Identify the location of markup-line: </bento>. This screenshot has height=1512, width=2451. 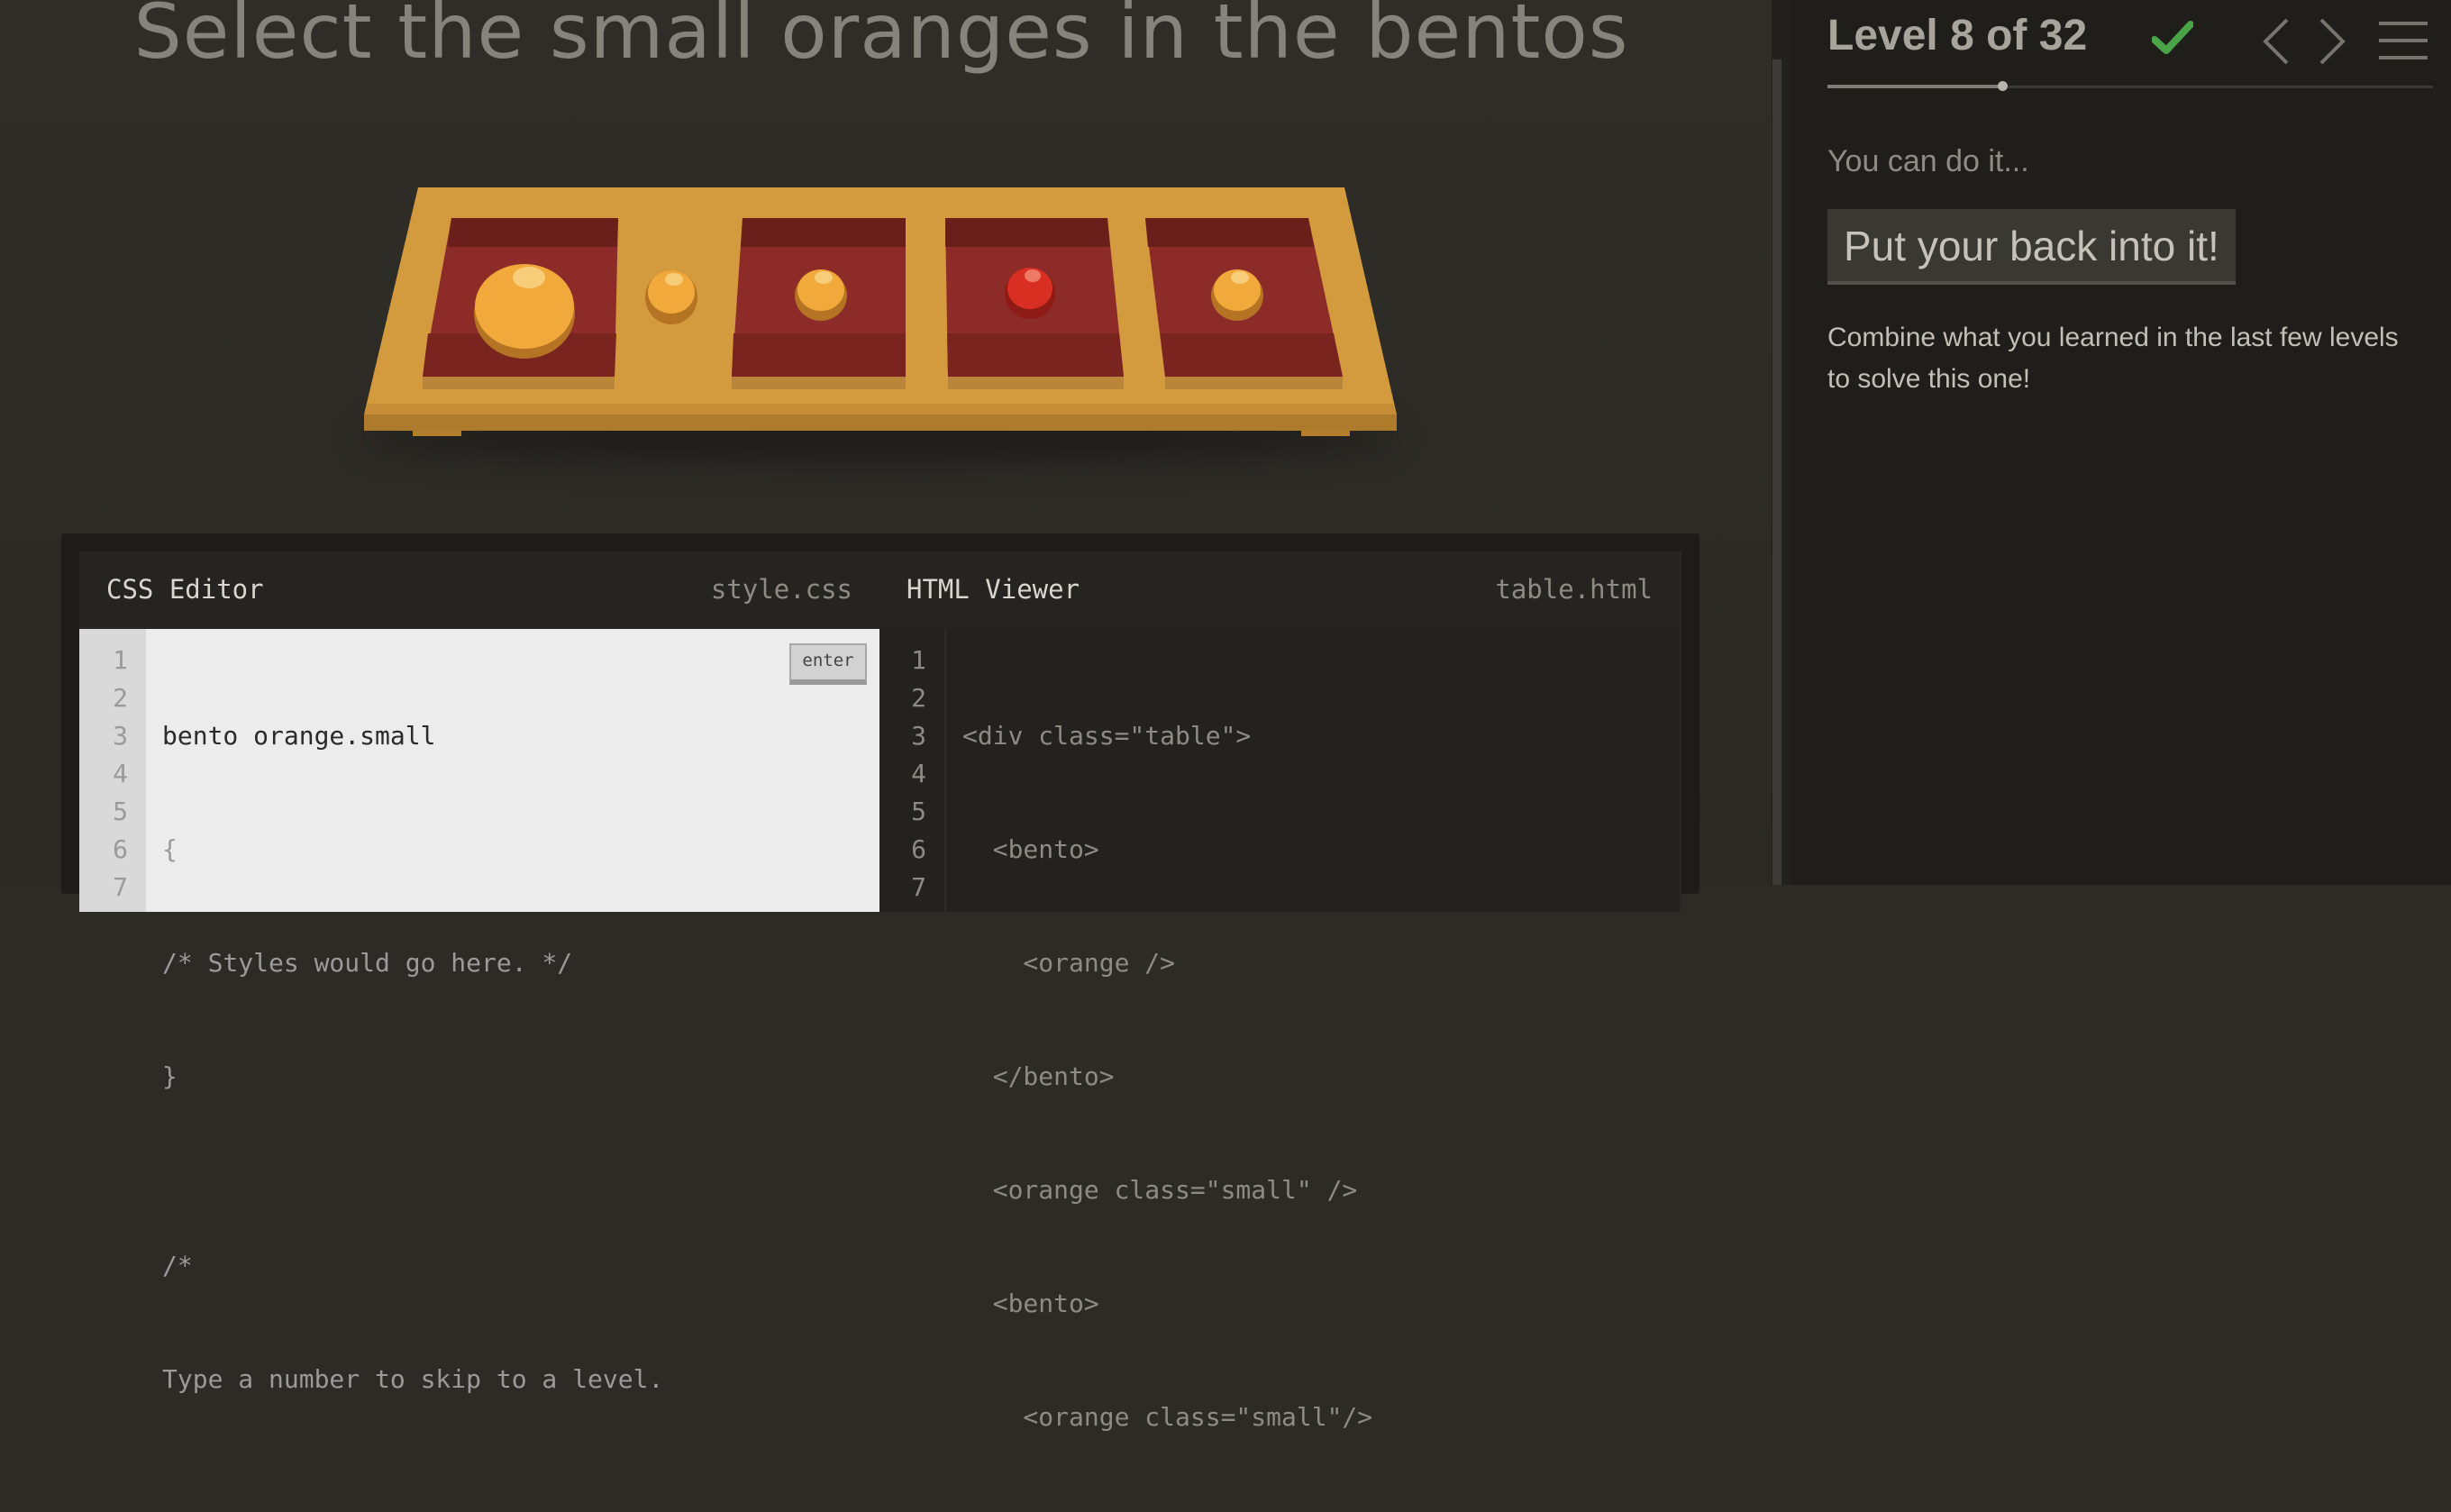
(1321, 1077).